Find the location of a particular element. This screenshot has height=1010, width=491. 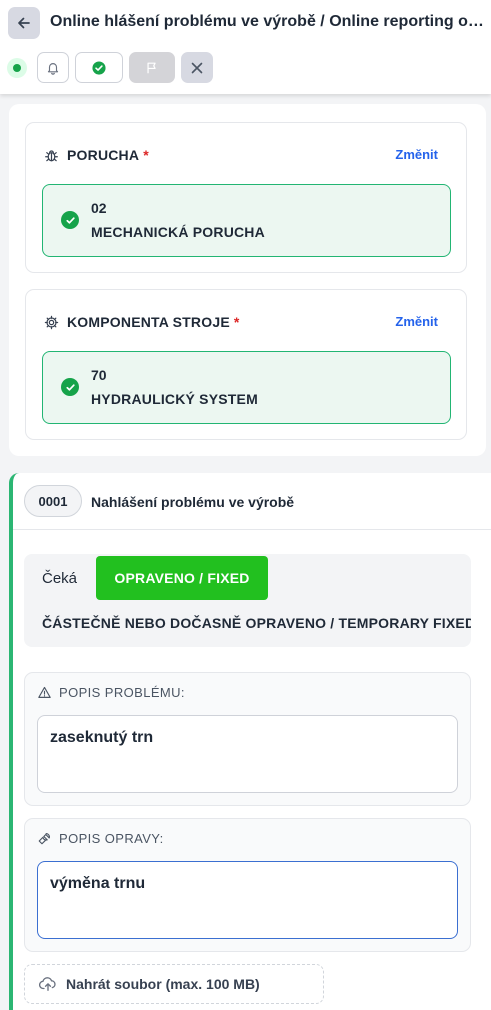

report-title: Nahlášení problému ve výrobě is located at coordinates (193, 502).